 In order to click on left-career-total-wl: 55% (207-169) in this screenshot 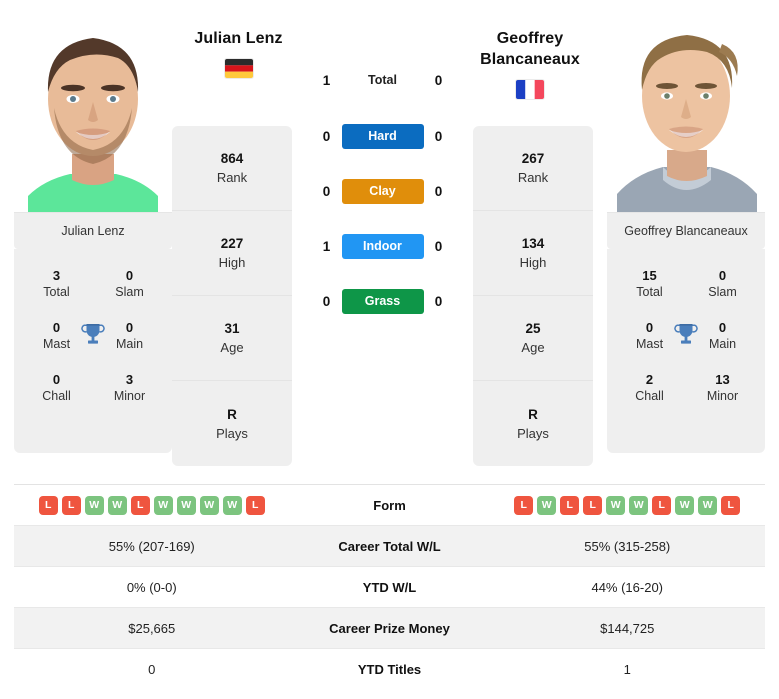, I will do `click(151, 546)`.